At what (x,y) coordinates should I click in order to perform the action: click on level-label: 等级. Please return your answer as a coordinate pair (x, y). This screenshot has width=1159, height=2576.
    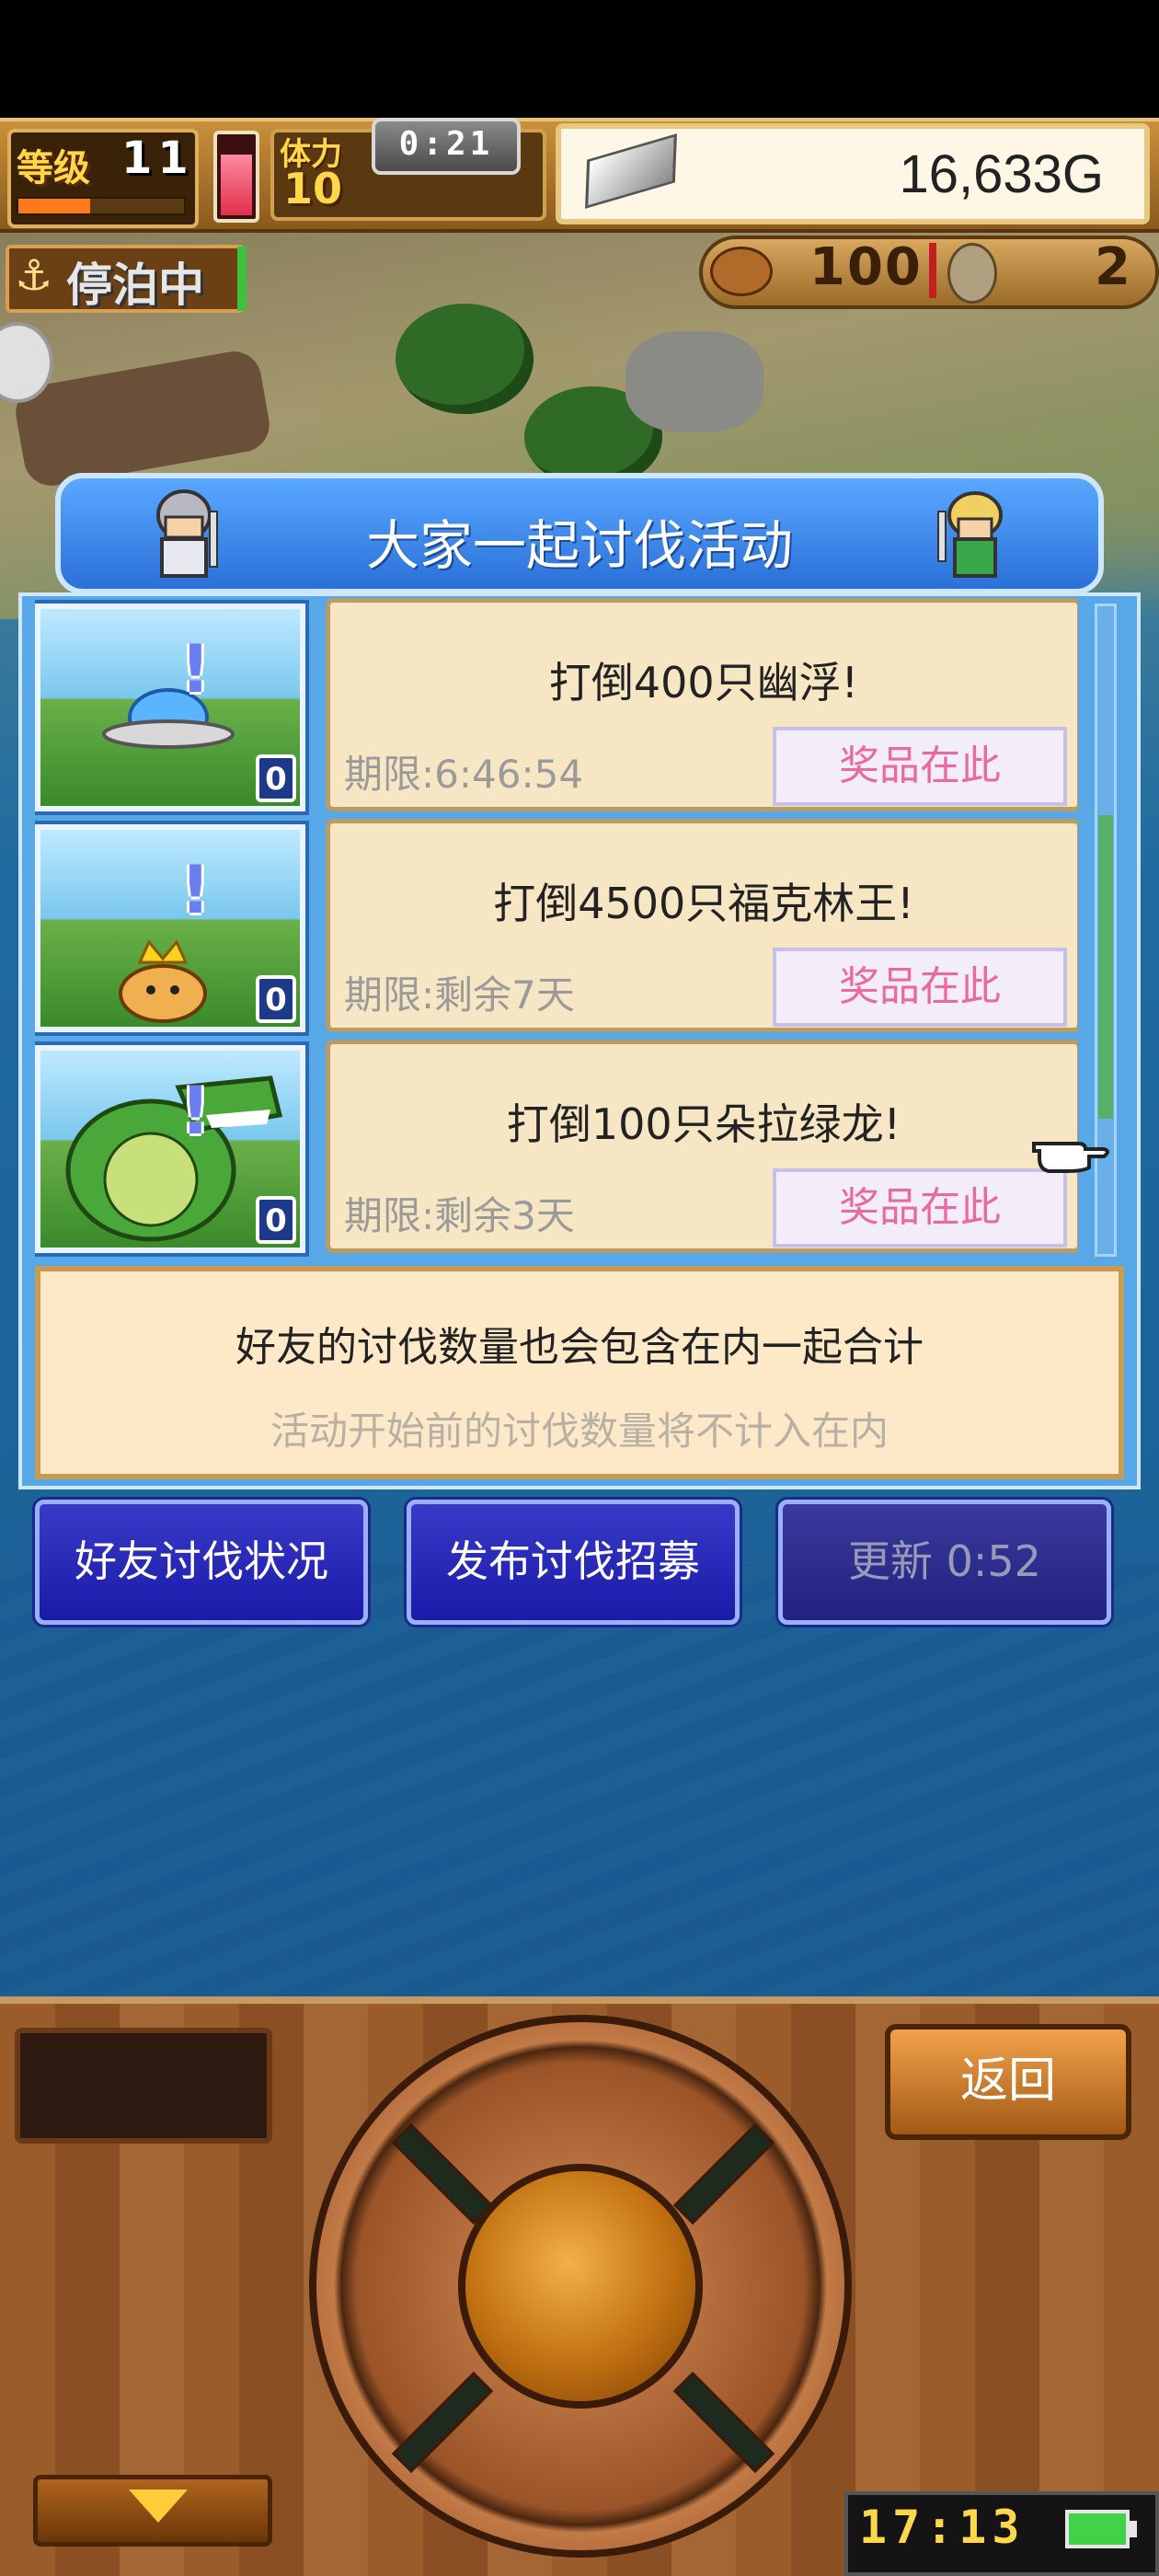
    Looking at the image, I should click on (53, 168).